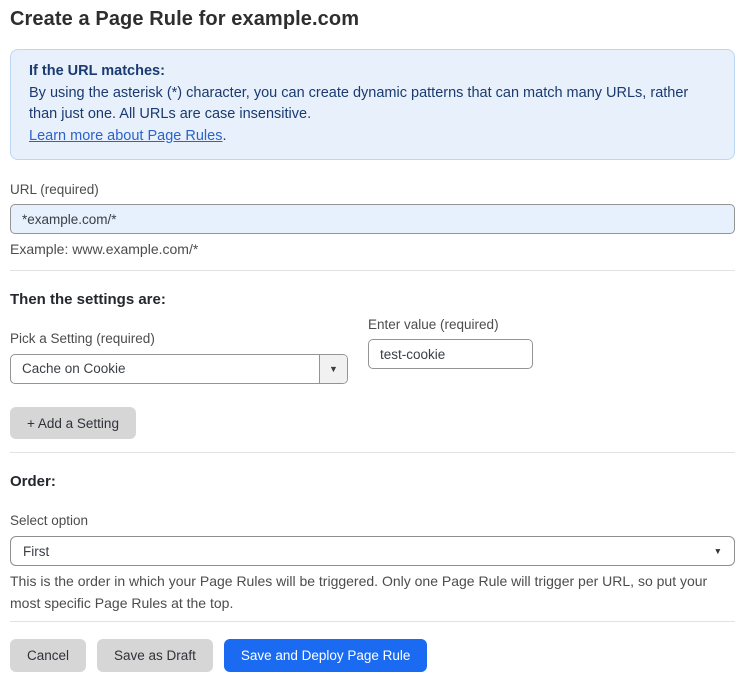 The height and width of the screenshot is (693, 750). What do you see at coordinates (155, 655) in the screenshot?
I see `save-as-draft-button: Save as Draft` at bounding box center [155, 655].